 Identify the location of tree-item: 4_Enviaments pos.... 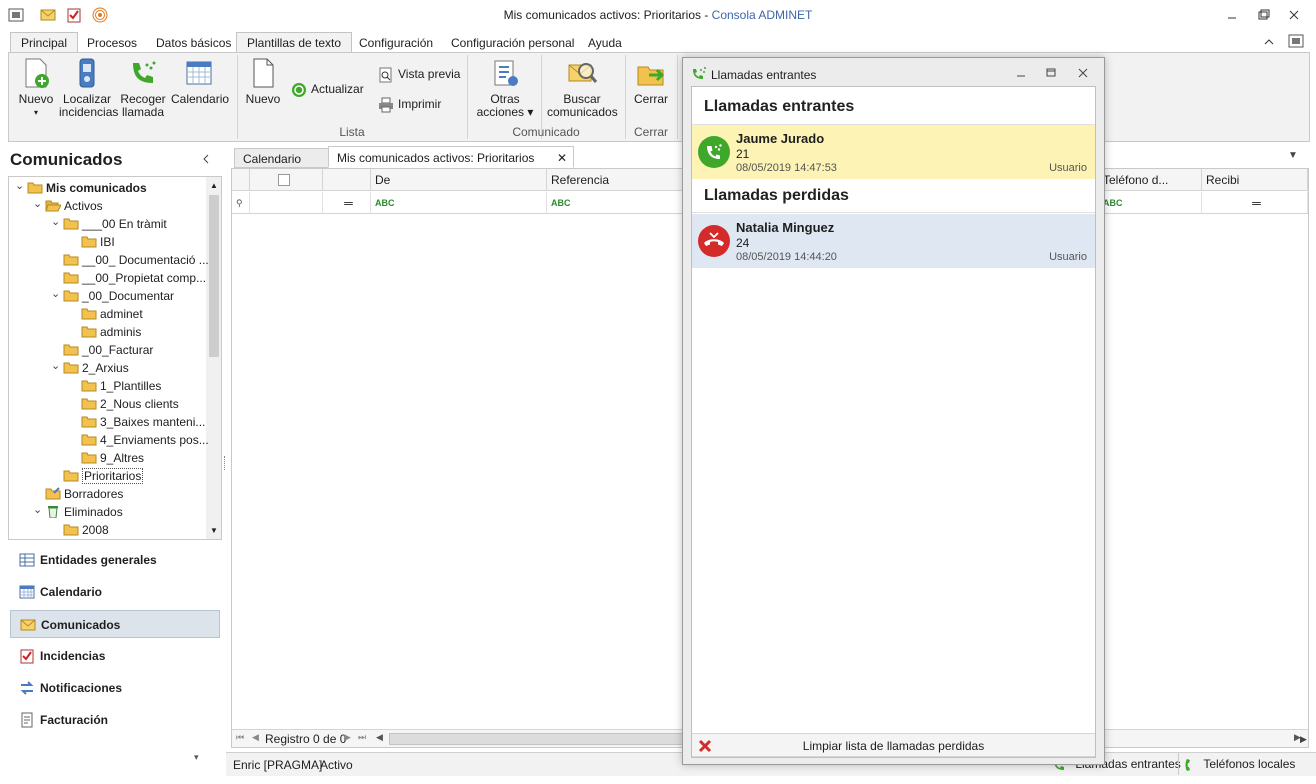
(145, 440).